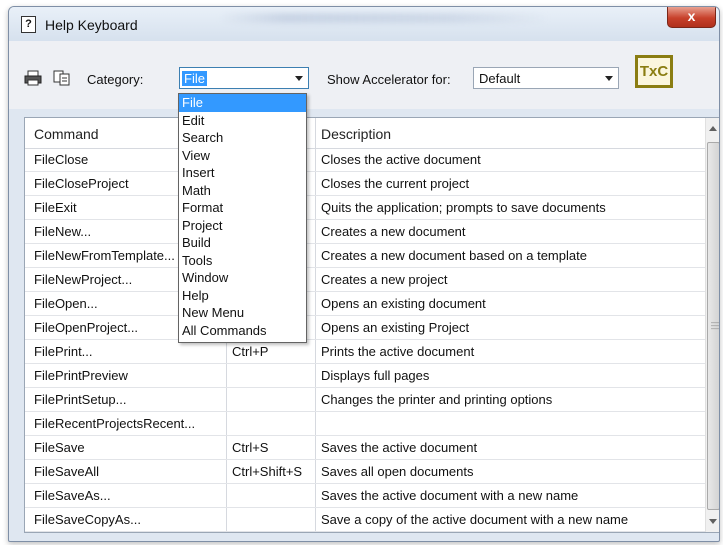 The image size is (723, 545). I want to click on category-label: Category:, so click(115, 79).